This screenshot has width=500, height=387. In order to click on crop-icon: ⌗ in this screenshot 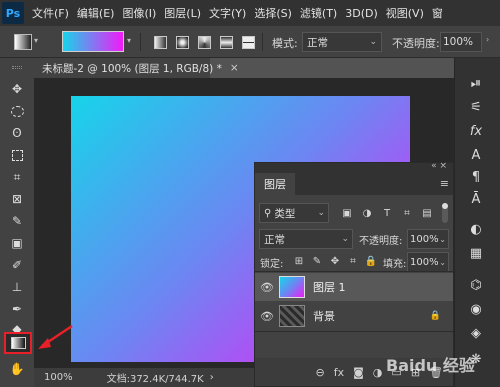, I will do `click(17, 177)`.